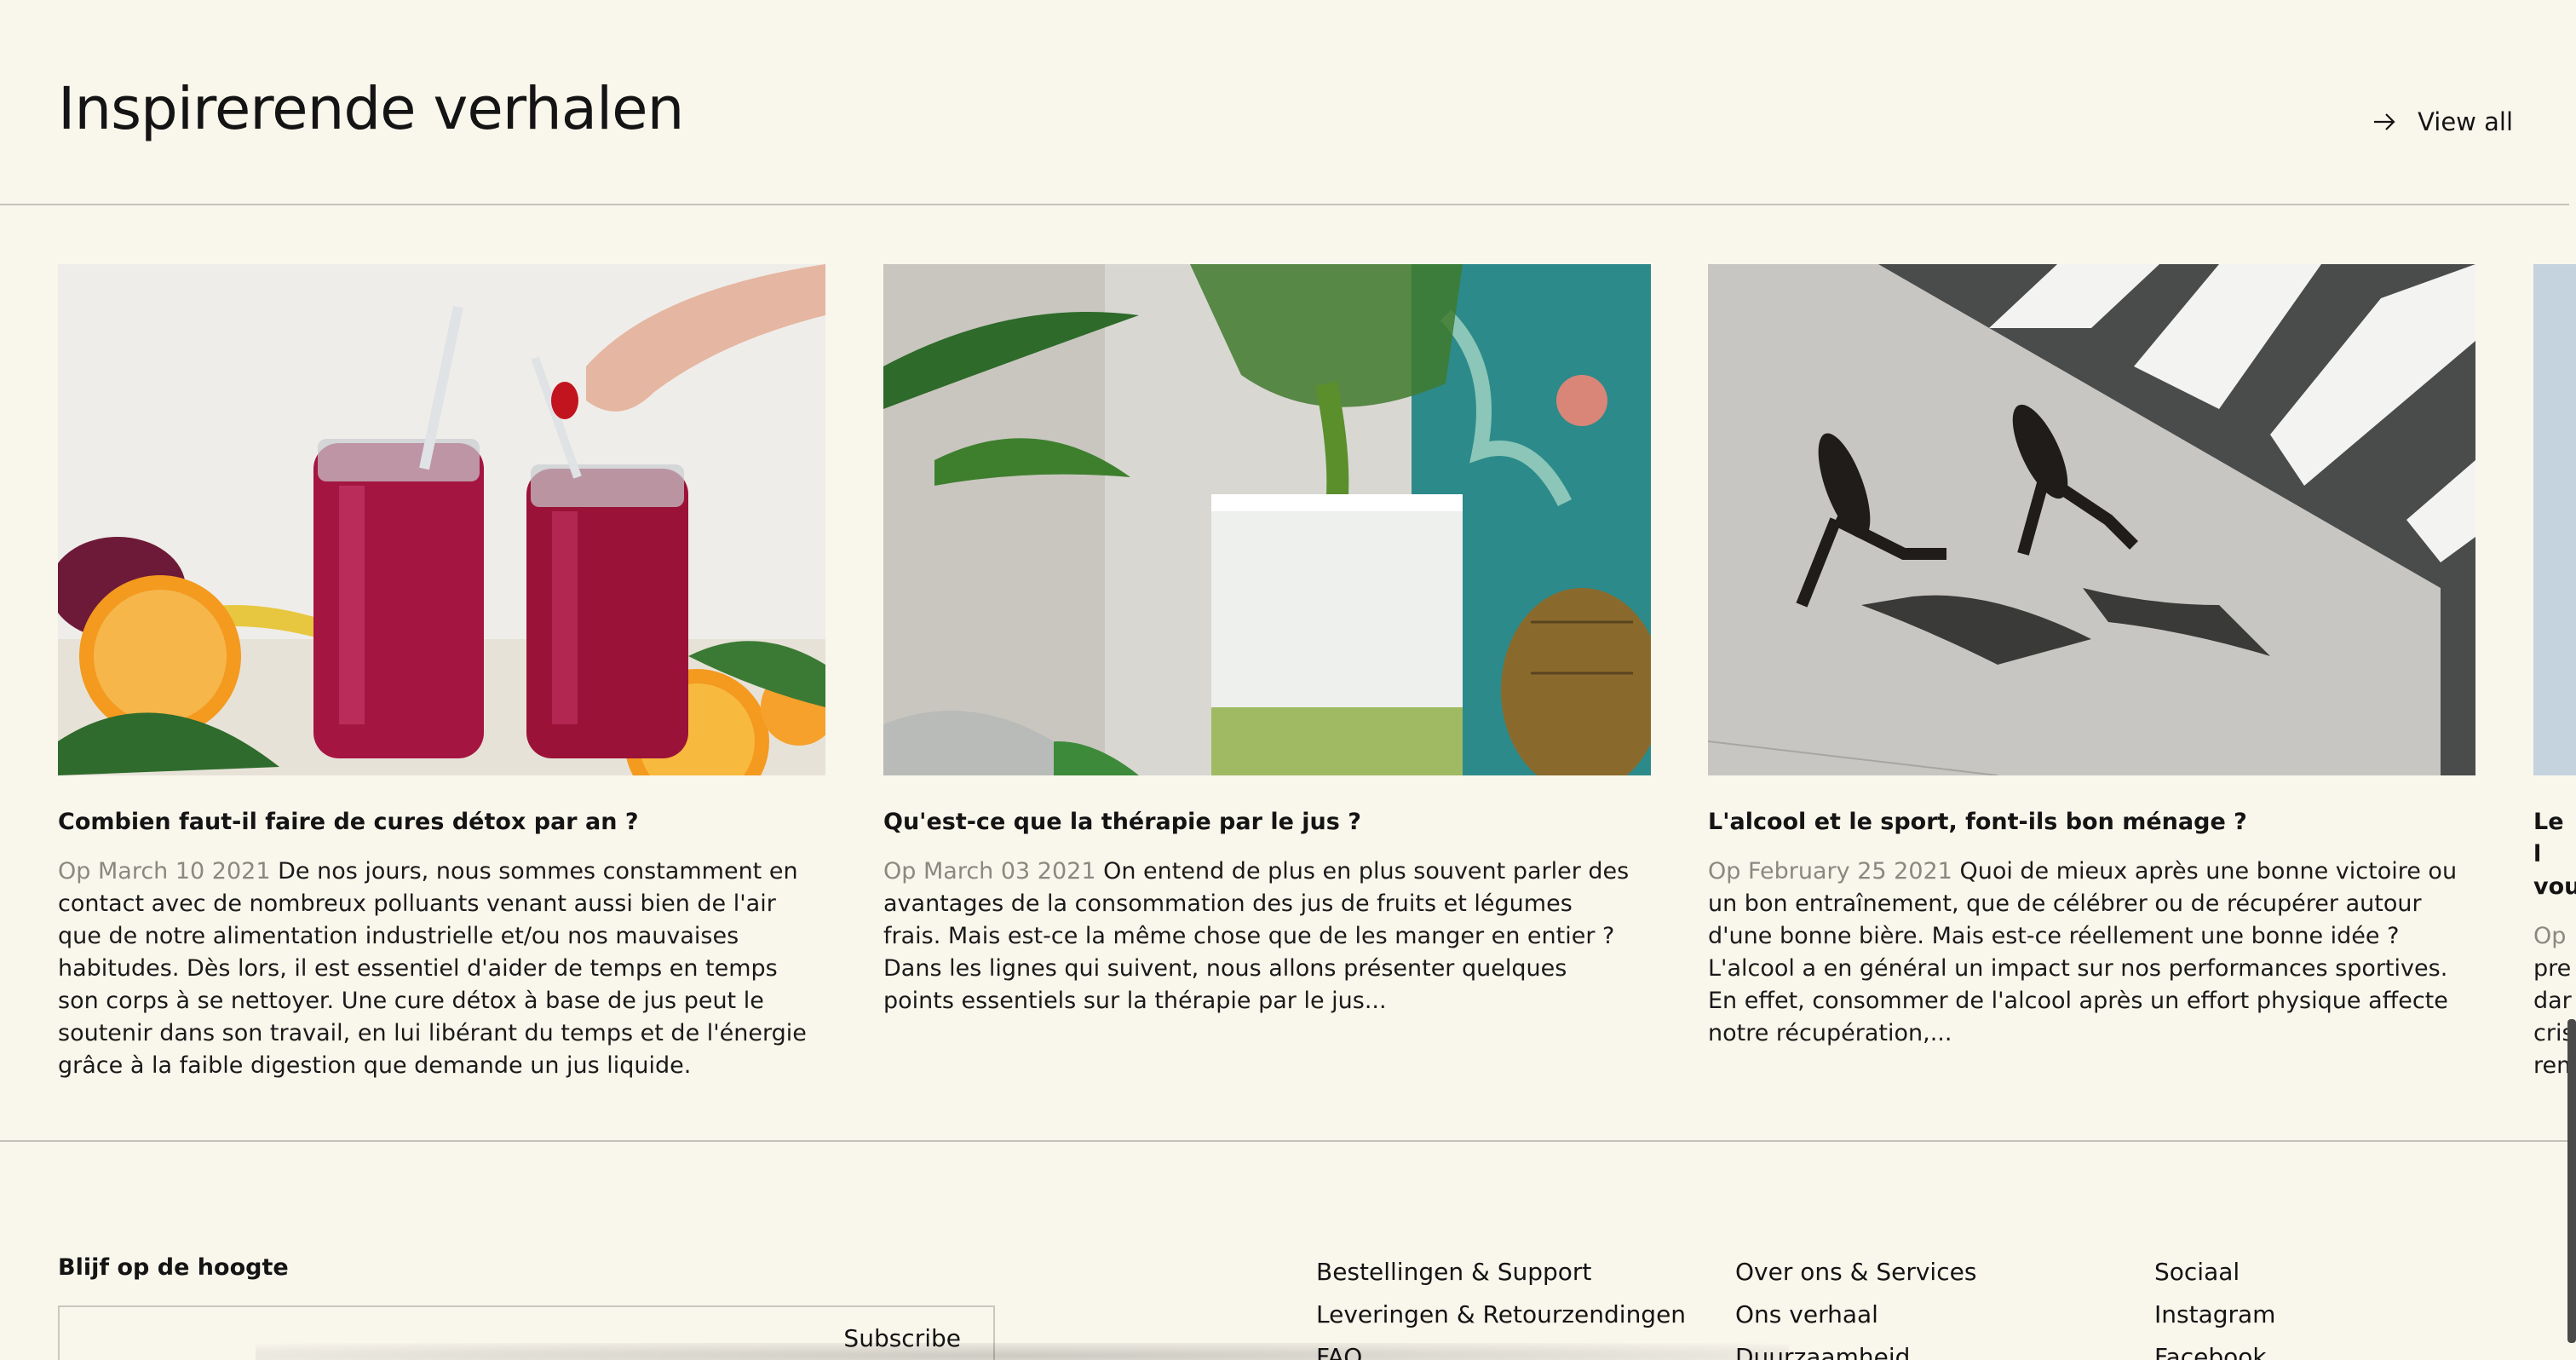 This screenshot has width=2576, height=1360. I want to click on subscribe-button: Subscribe, so click(902, 1338).